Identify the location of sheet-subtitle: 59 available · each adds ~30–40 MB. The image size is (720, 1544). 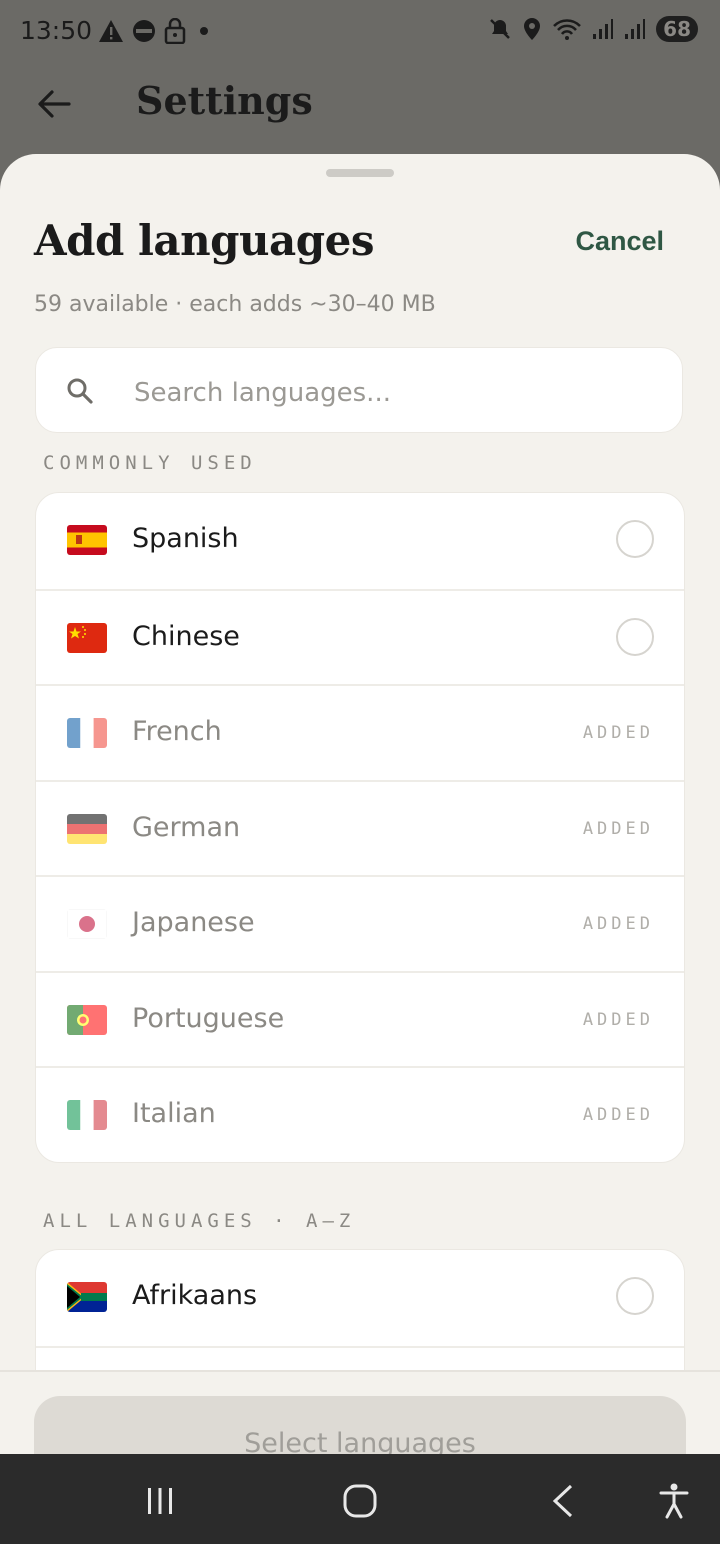
(235, 304).